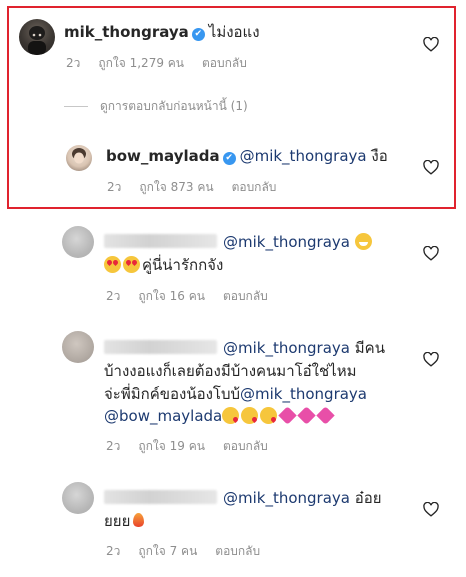 The width and height of the screenshot is (466, 577). I want to click on reply-line: bow_maylada ✔ @mik_thongraya งือ, so click(247, 156).